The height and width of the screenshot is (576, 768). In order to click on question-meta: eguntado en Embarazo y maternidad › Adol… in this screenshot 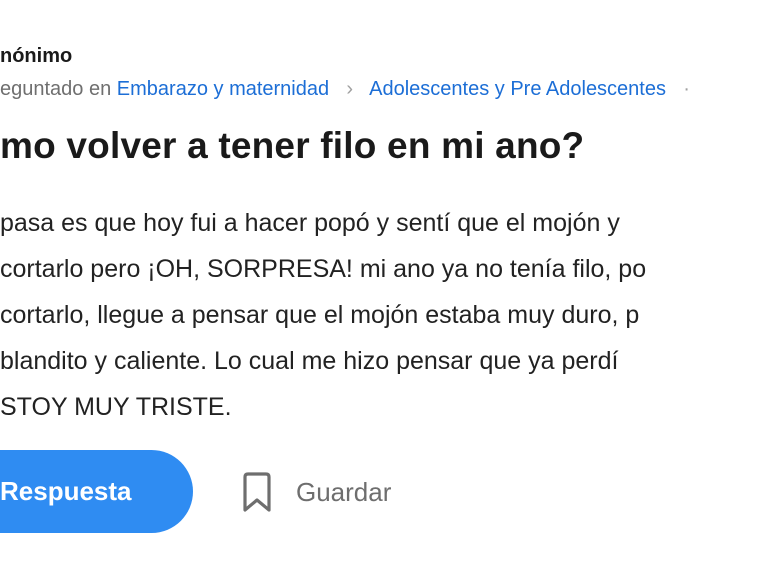, I will do `click(351, 89)`.